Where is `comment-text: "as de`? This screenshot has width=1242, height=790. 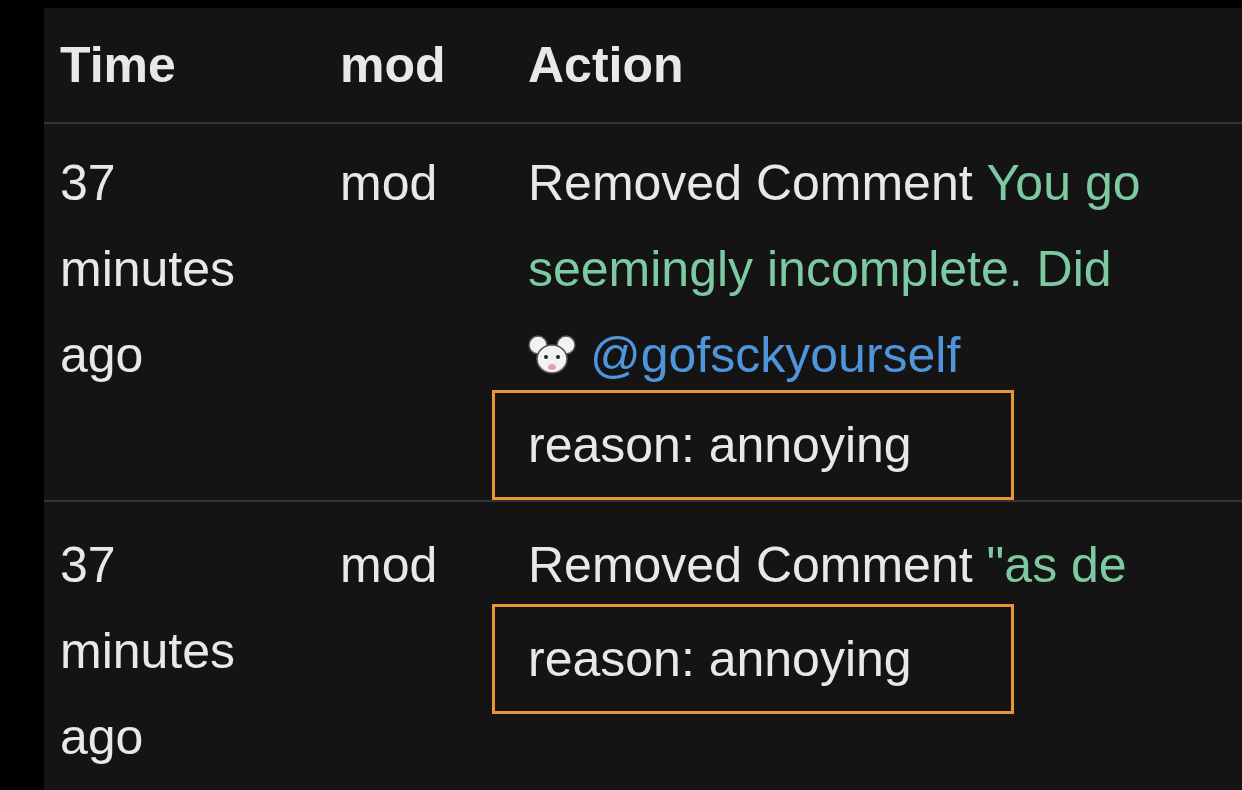
comment-text: "as de is located at coordinates (1056, 565).